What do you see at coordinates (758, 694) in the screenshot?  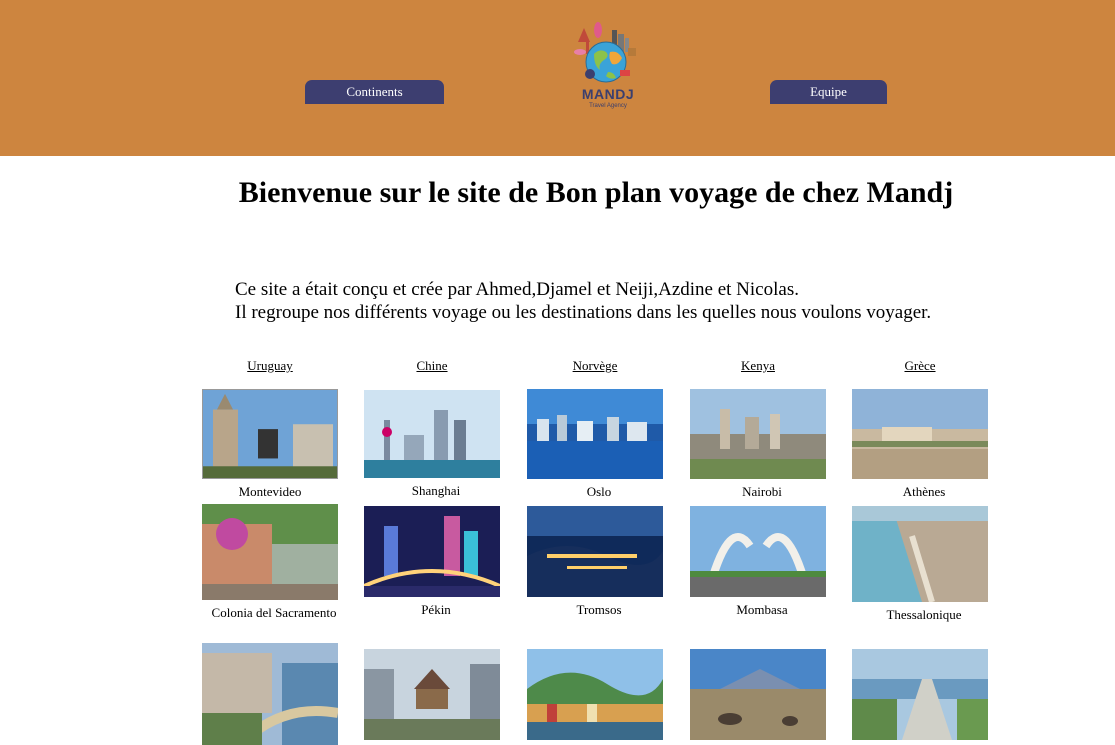 I see `photo-row3-kenya` at bounding box center [758, 694].